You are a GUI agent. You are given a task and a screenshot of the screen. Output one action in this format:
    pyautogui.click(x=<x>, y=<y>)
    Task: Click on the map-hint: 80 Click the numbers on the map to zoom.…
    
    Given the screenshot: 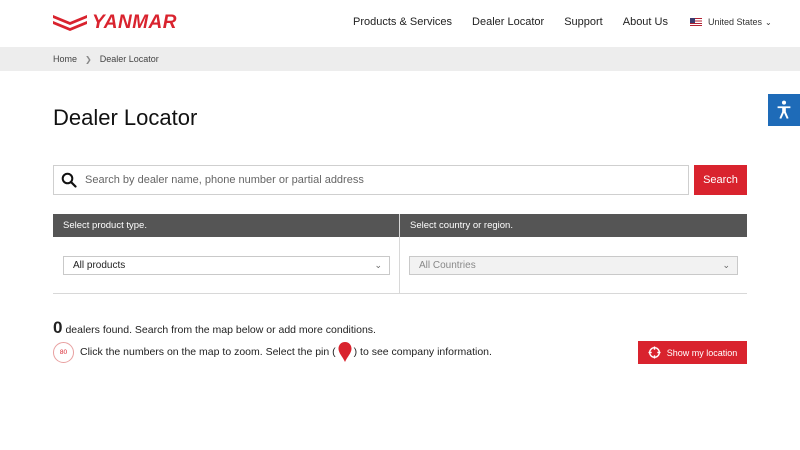 What is the action you would take?
    pyautogui.click(x=272, y=352)
    